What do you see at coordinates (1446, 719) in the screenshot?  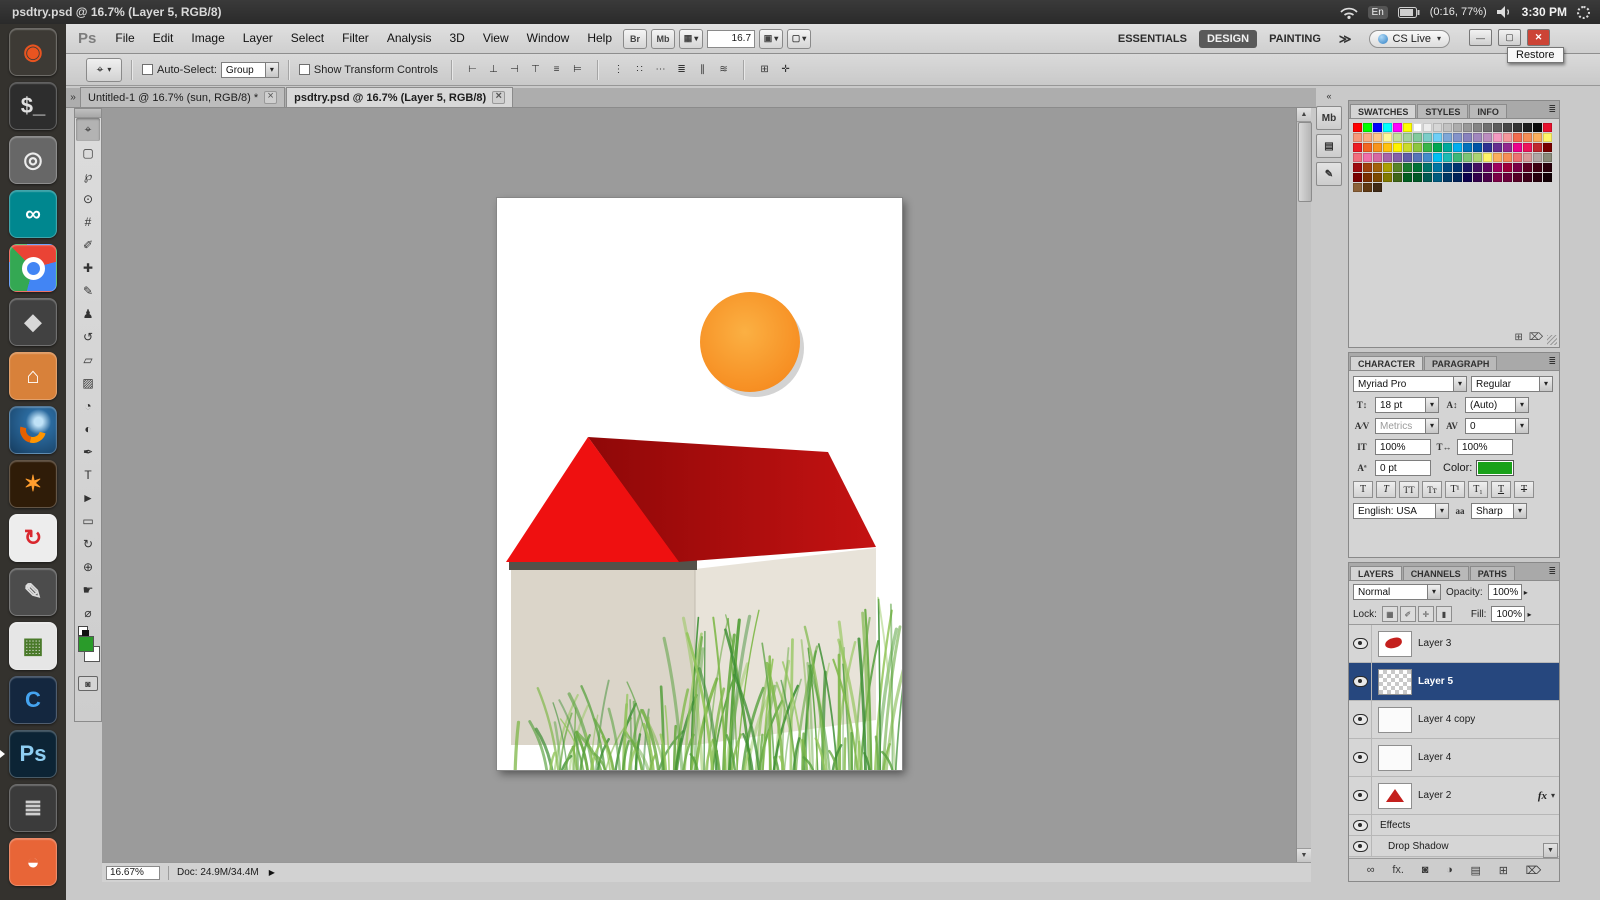 I see `layer-name: Layer 4 copy` at bounding box center [1446, 719].